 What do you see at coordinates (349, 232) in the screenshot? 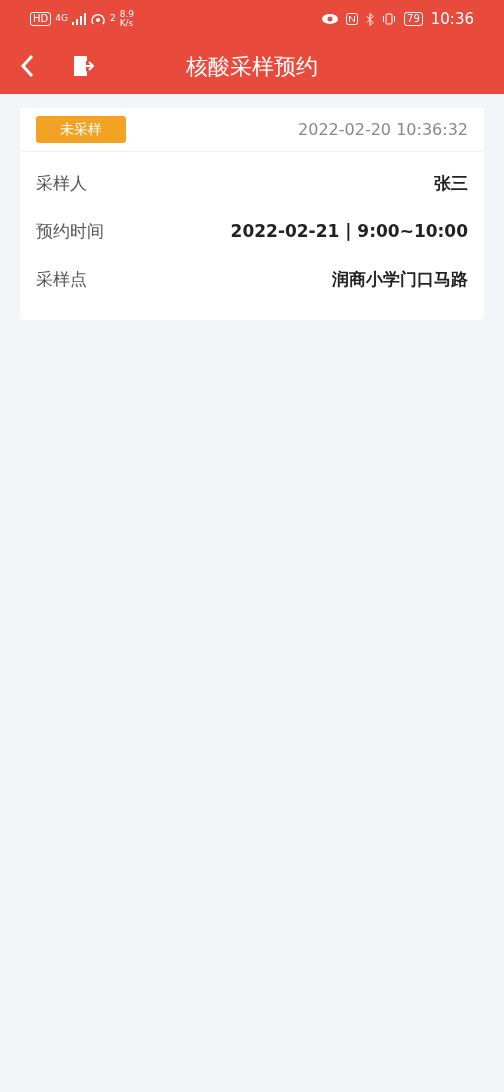
I see `field-value: 2022-02-21 | 9:00~10:00` at bounding box center [349, 232].